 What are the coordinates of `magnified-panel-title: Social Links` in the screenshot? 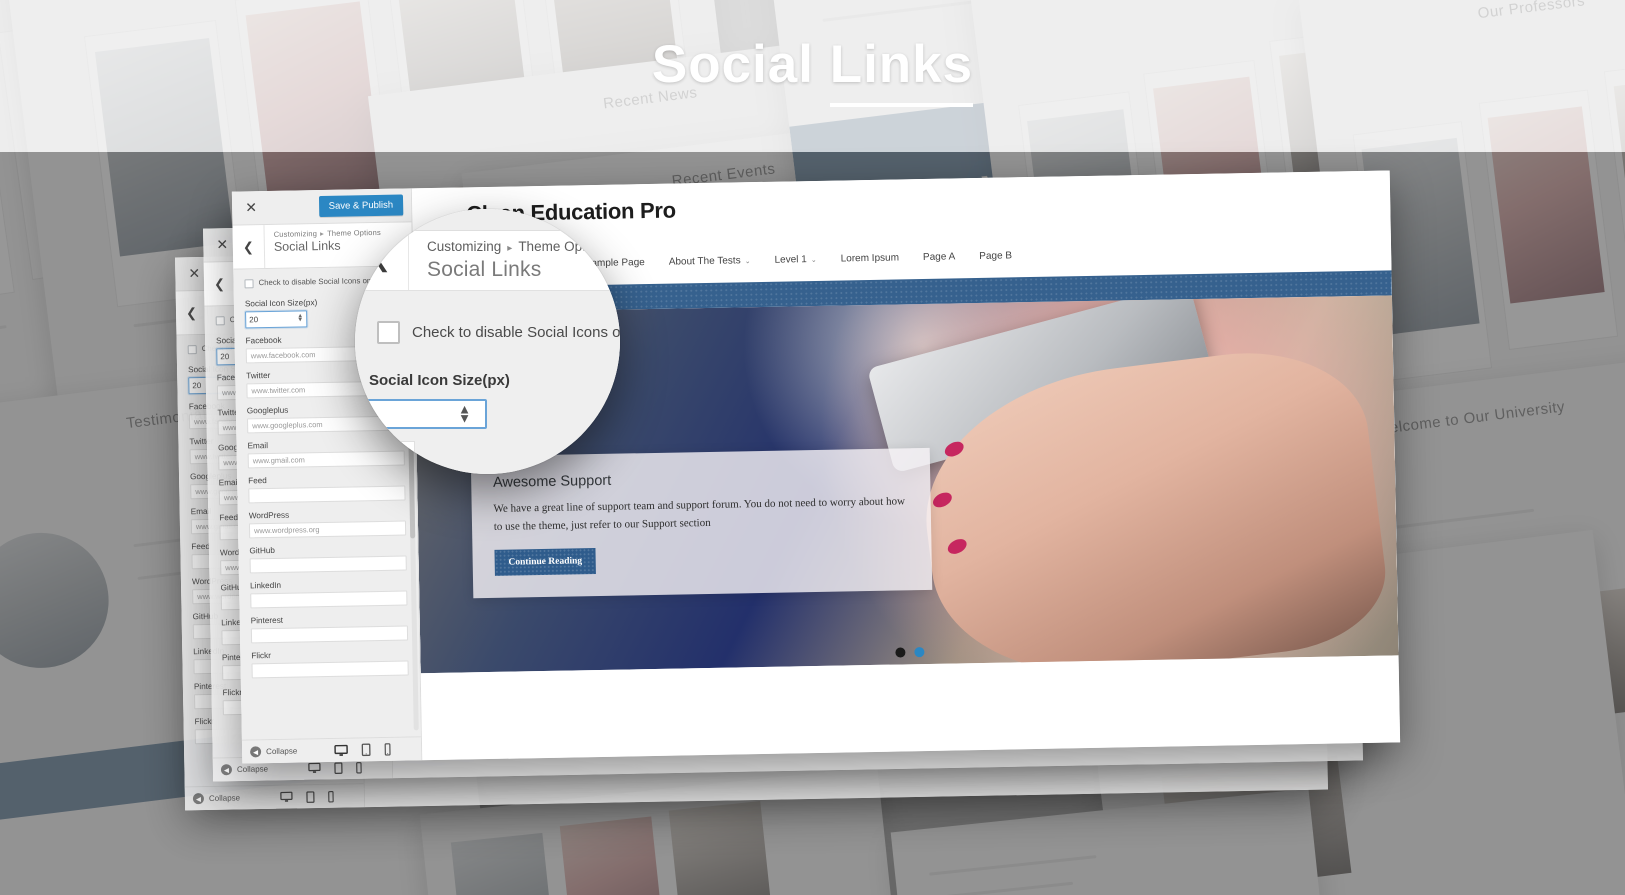 It's located at (484, 269).